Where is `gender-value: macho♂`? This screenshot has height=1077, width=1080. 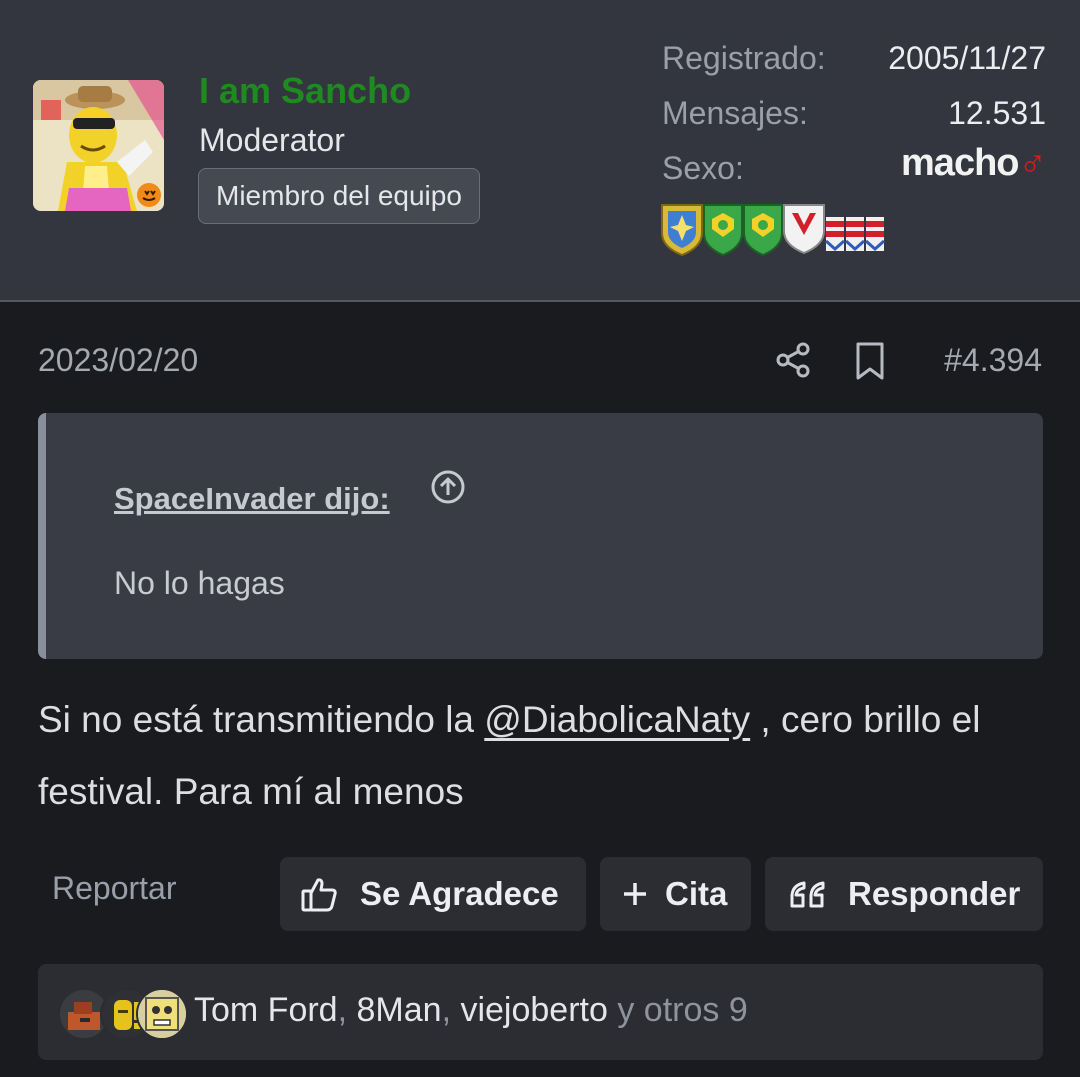
gender-value: macho♂ is located at coordinates (974, 163).